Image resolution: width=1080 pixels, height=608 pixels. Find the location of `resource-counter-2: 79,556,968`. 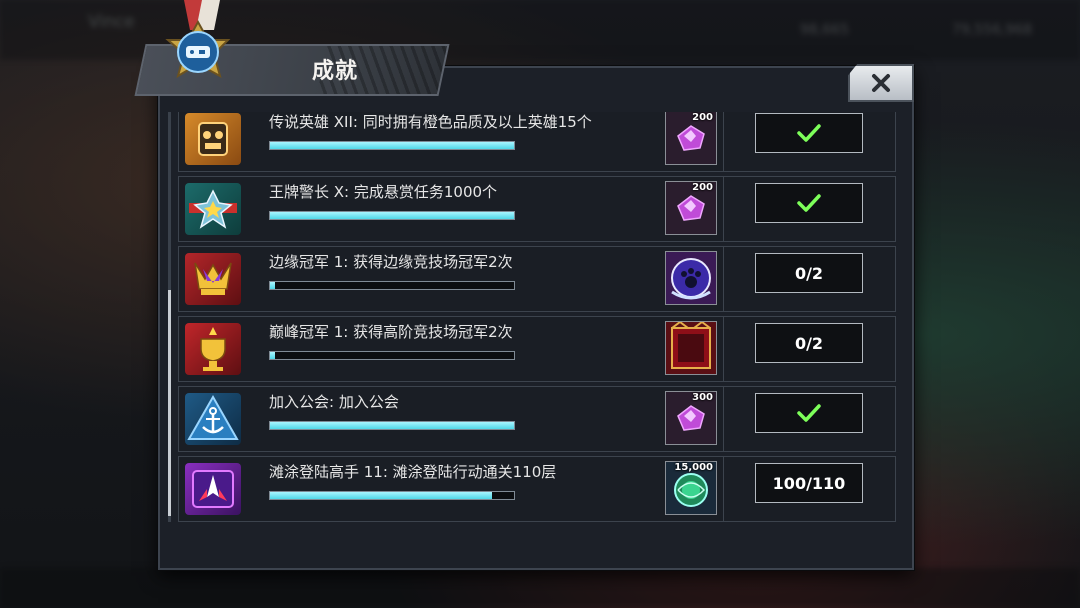

resource-counter-2: 79,556,968 is located at coordinates (992, 30).